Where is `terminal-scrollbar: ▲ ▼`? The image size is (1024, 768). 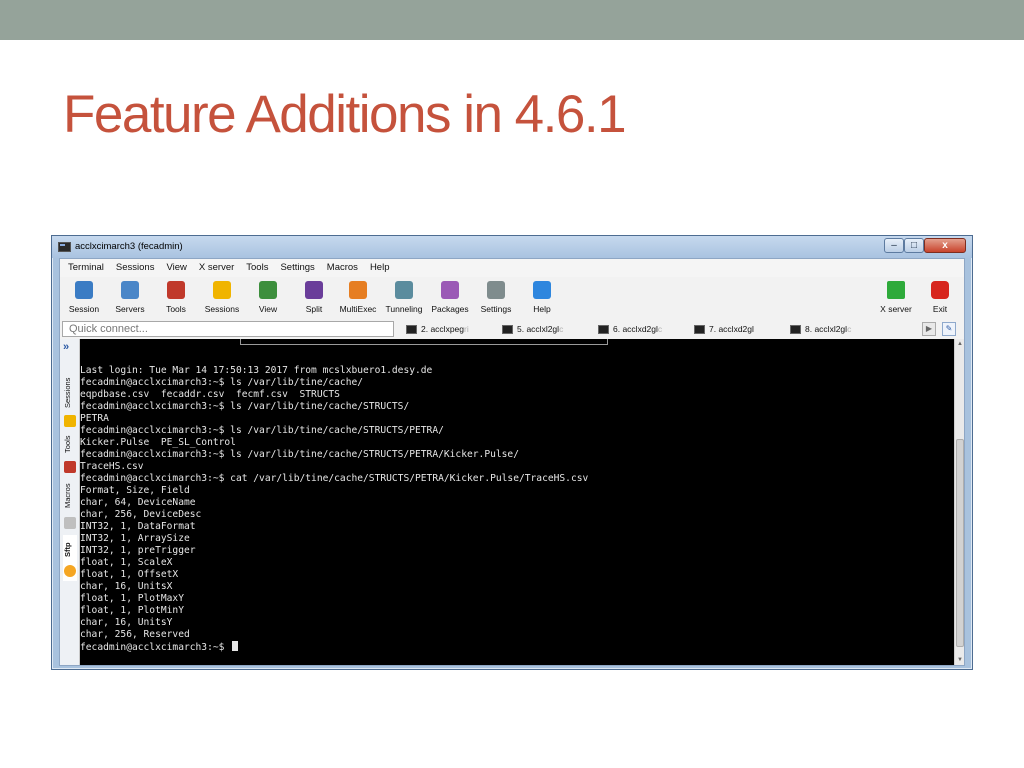
terminal-scrollbar: ▲ ▼ is located at coordinates (959, 502).